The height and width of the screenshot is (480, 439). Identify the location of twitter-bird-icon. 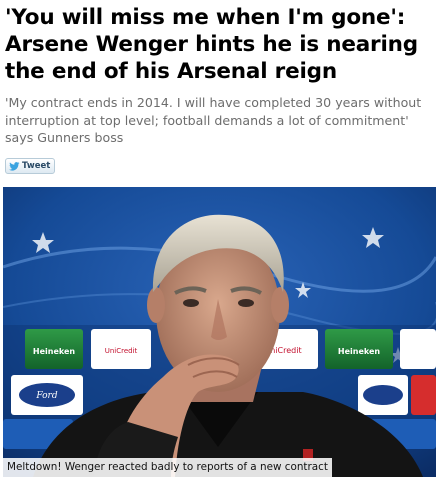
(14, 166).